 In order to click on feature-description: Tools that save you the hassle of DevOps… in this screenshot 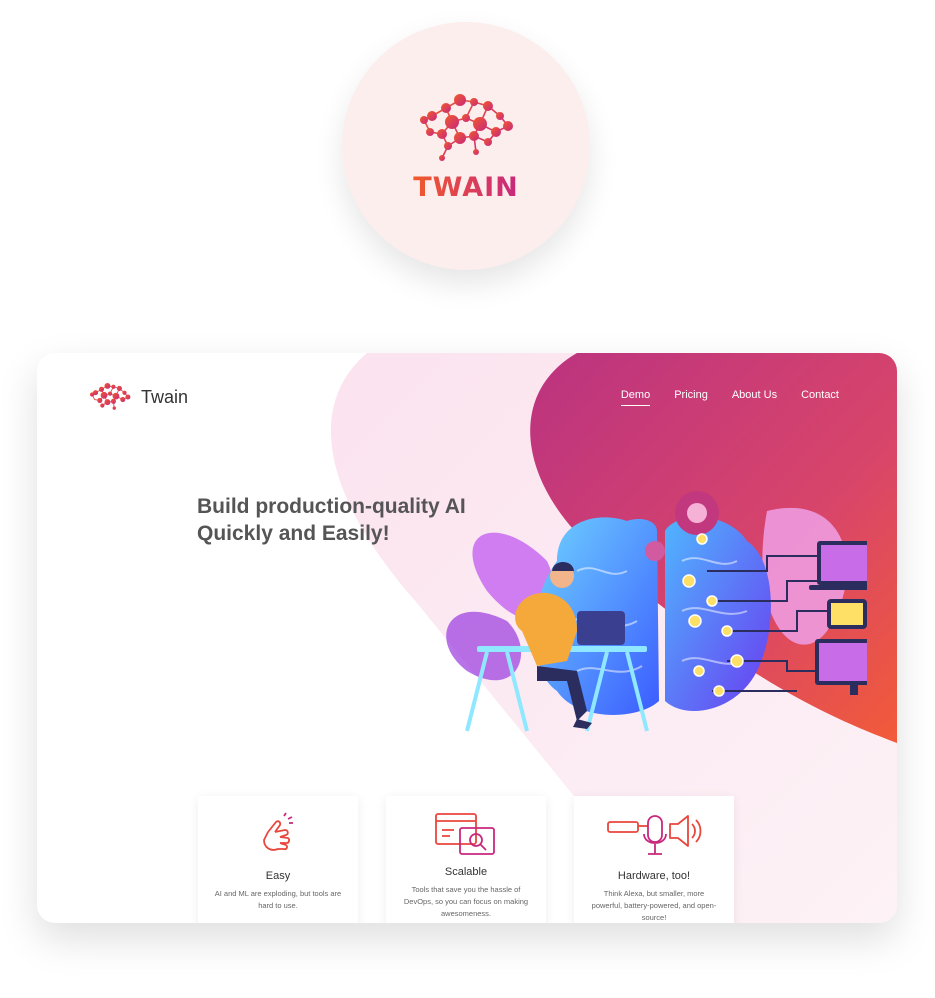, I will do `click(466, 901)`.